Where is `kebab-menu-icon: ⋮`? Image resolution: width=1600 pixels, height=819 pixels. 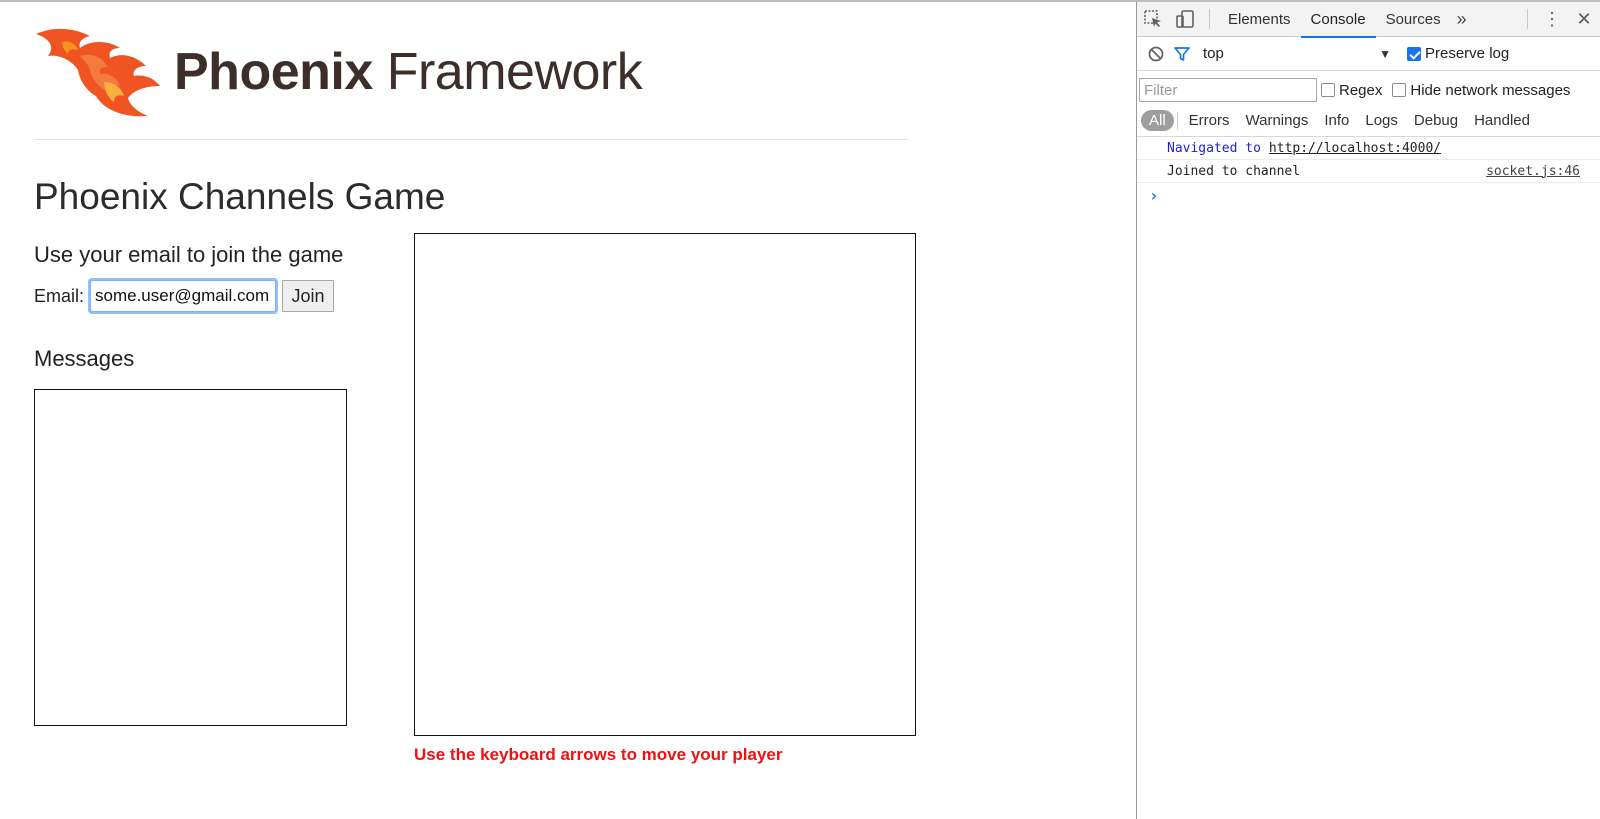 kebab-menu-icon: ⋮ is located at coordinates (1552, 19).